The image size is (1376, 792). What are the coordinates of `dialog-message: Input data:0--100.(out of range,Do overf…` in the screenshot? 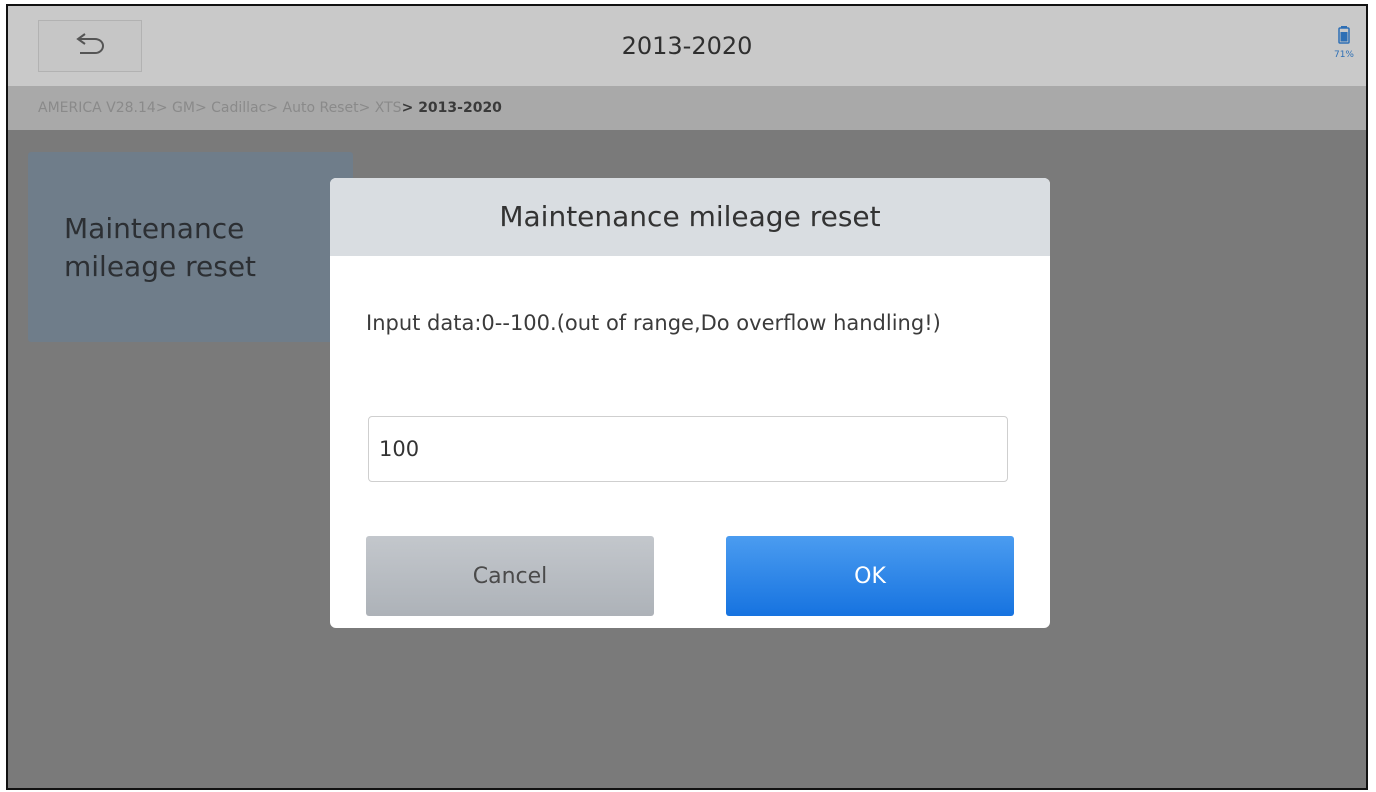 It's located at (653, 323).